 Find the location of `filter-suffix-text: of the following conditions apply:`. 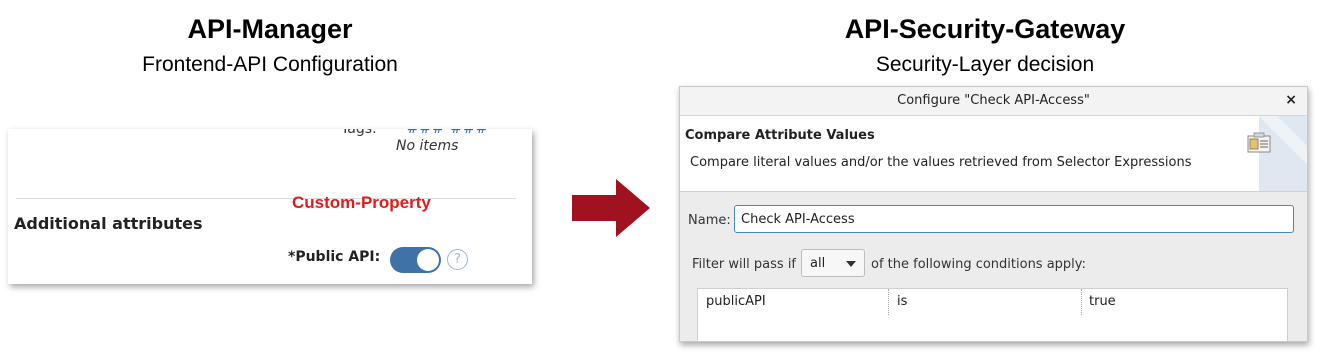

filter-suffix-text: of the following conditions apply: is located at coordinates (978, 264).